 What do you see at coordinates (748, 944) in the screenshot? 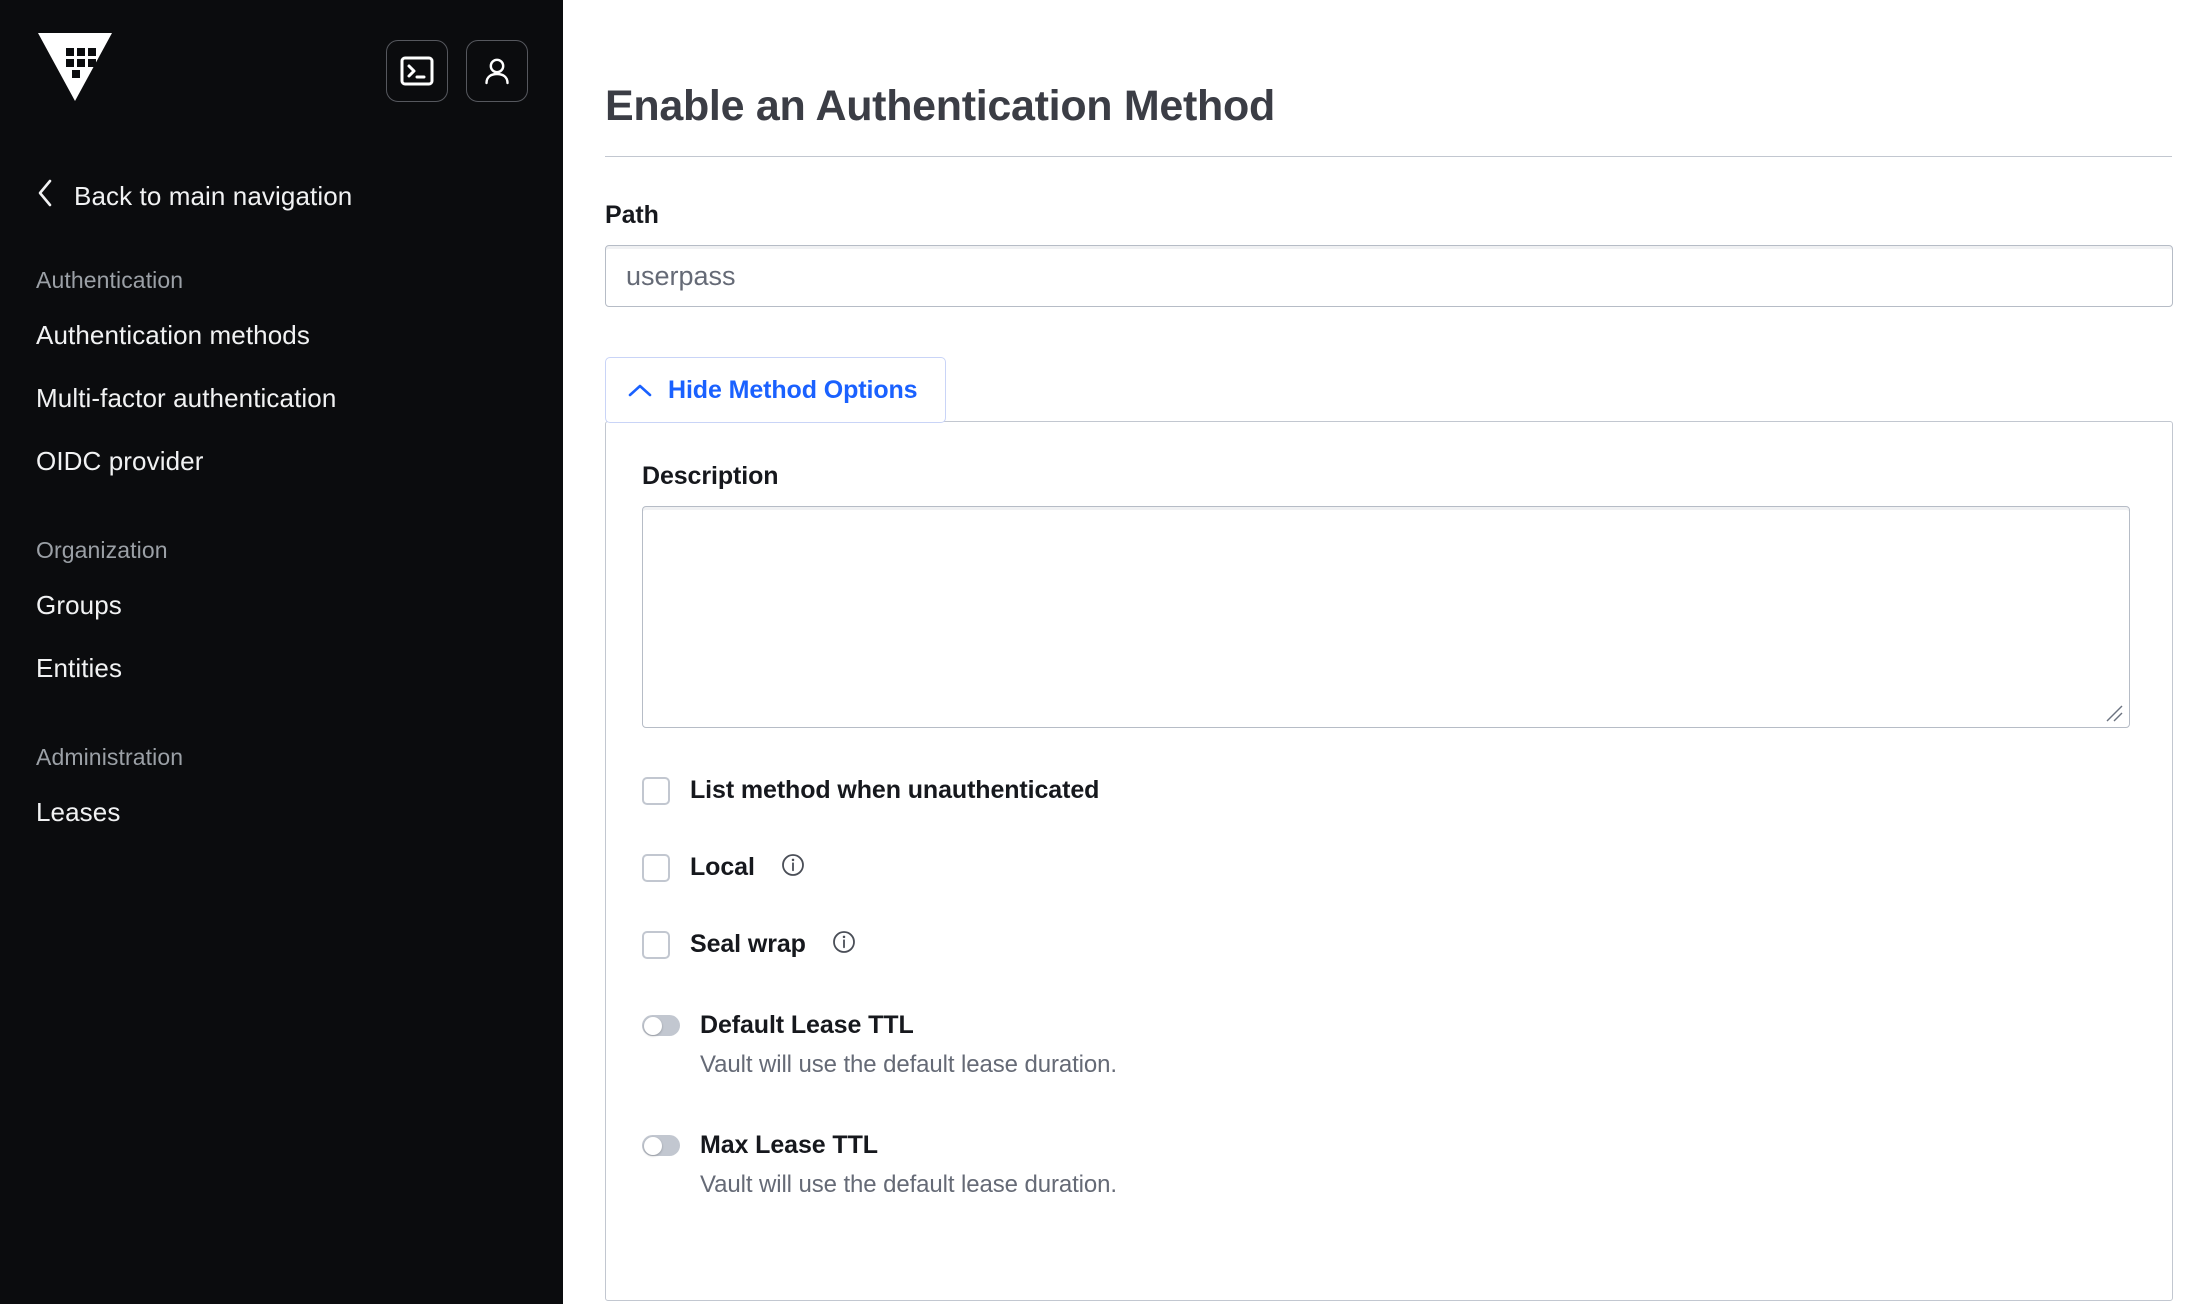
I see `seal-wrap-label: Seal wrap` at bounding box center [748, 944].